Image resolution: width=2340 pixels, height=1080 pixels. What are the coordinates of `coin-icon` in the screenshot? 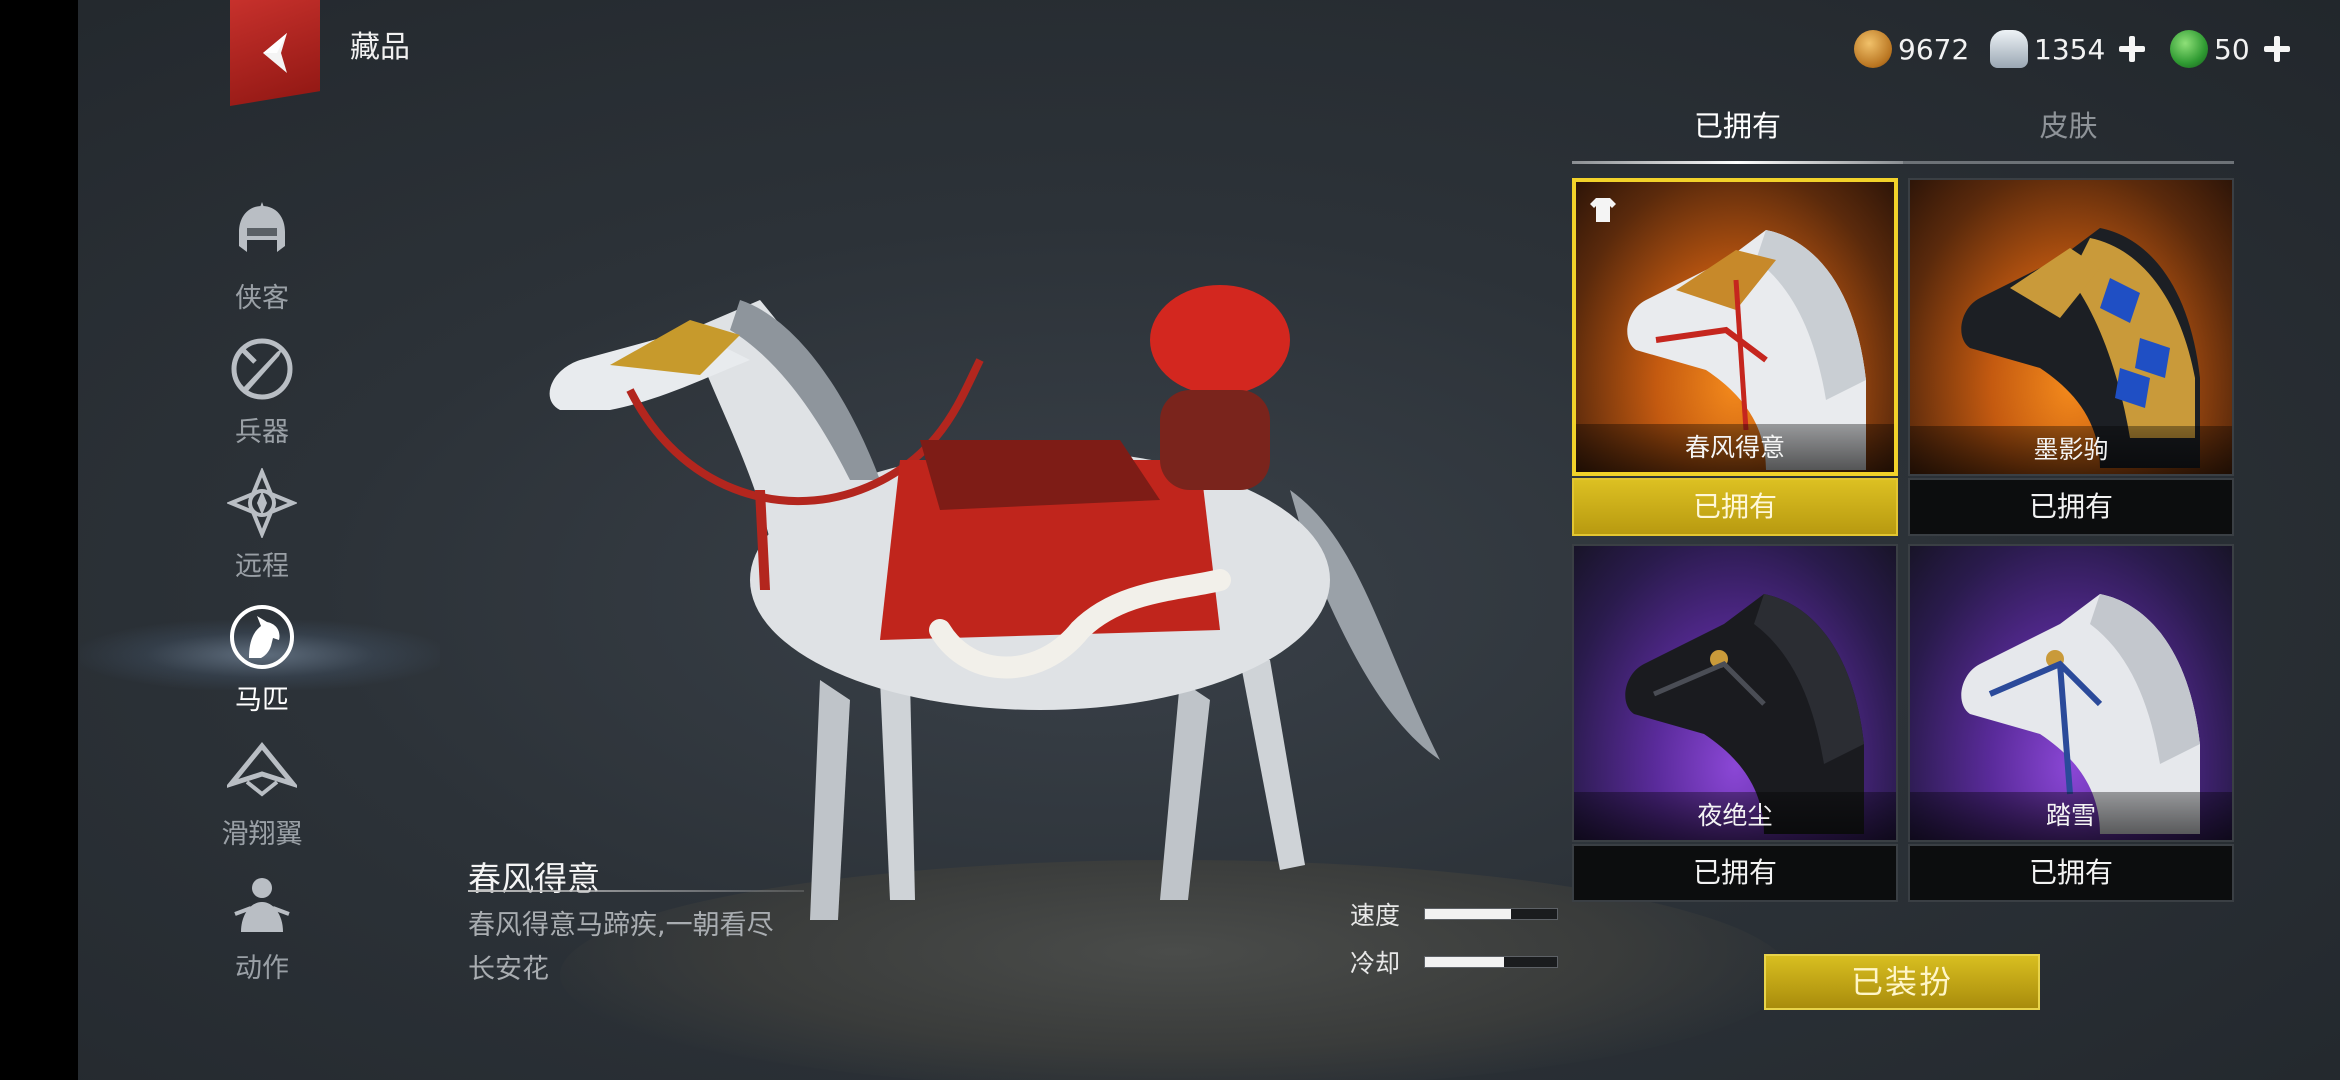 It's located at (1873, 49).